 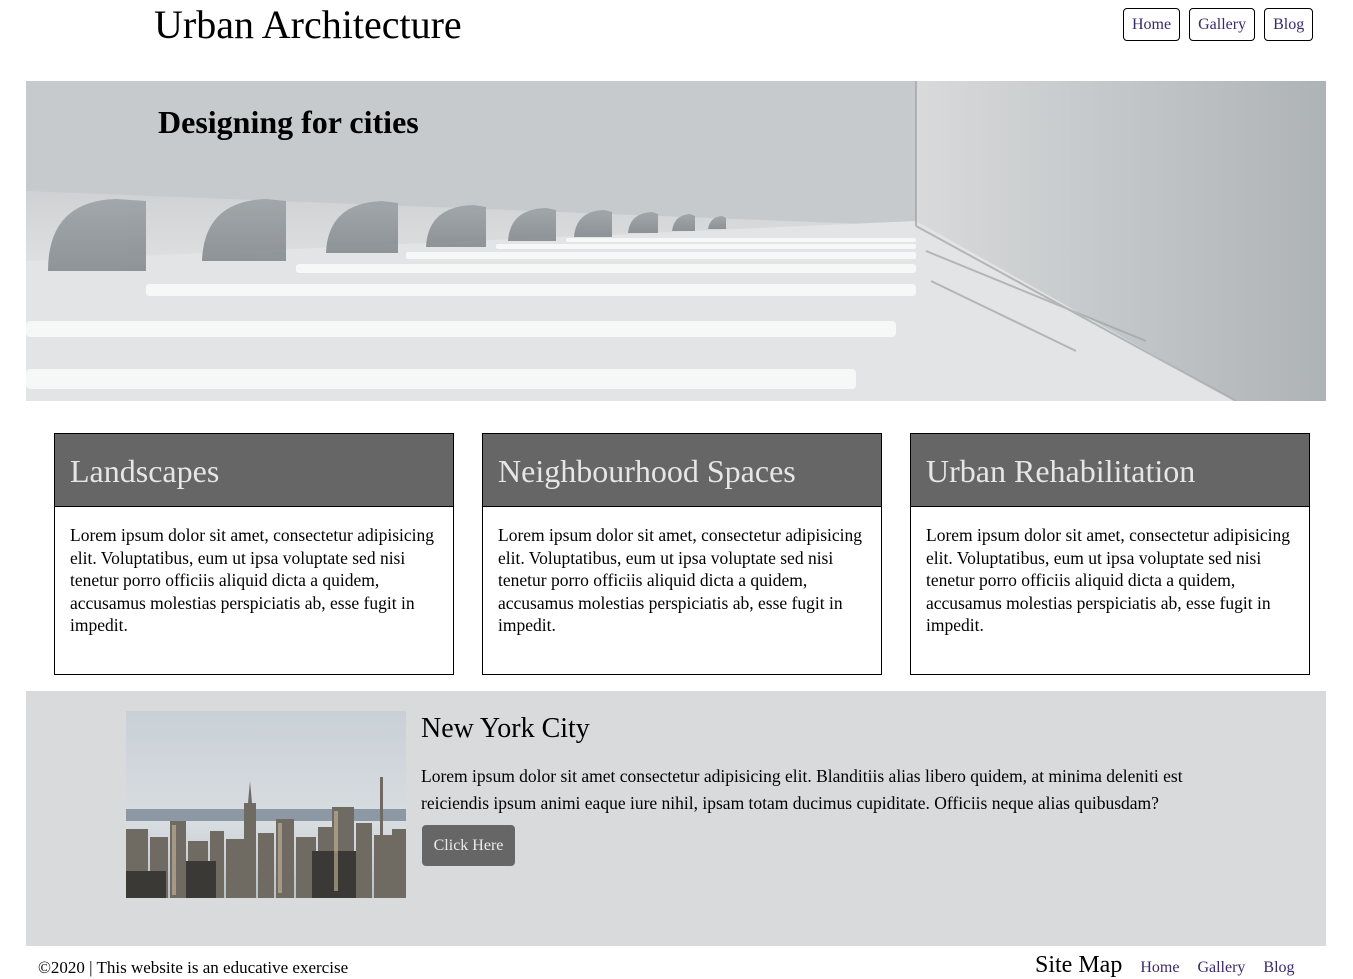 What do you see at coordinates (468, 845) in the screenshot?
I see `click-here-button: Click Here` at bounding box center [468, 845].